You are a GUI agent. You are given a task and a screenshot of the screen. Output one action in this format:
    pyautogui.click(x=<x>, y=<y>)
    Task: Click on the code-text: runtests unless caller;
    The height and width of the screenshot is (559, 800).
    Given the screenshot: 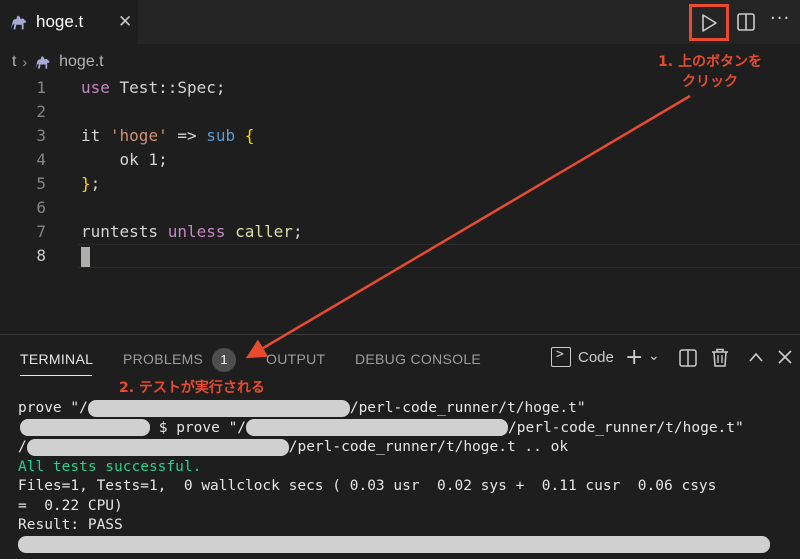 What is the action you would take?
    pyautogui.click(x=192, y=231)
    